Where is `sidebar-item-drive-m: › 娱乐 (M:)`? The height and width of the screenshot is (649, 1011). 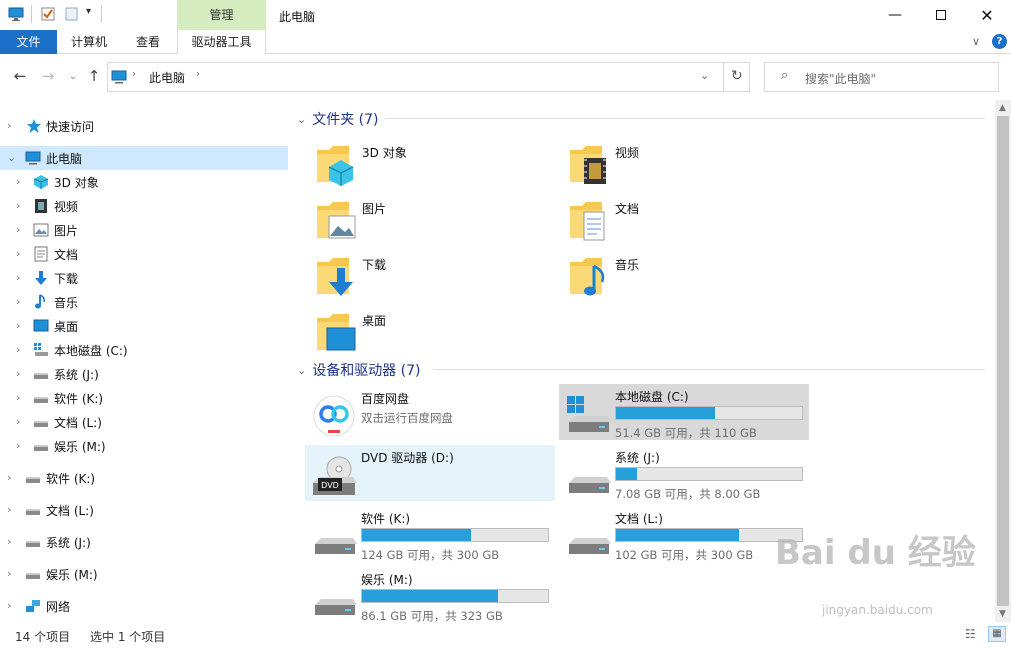
sidebar-item-drive-m: › 娱乐 (M:) is located at coordinates (144, 446).